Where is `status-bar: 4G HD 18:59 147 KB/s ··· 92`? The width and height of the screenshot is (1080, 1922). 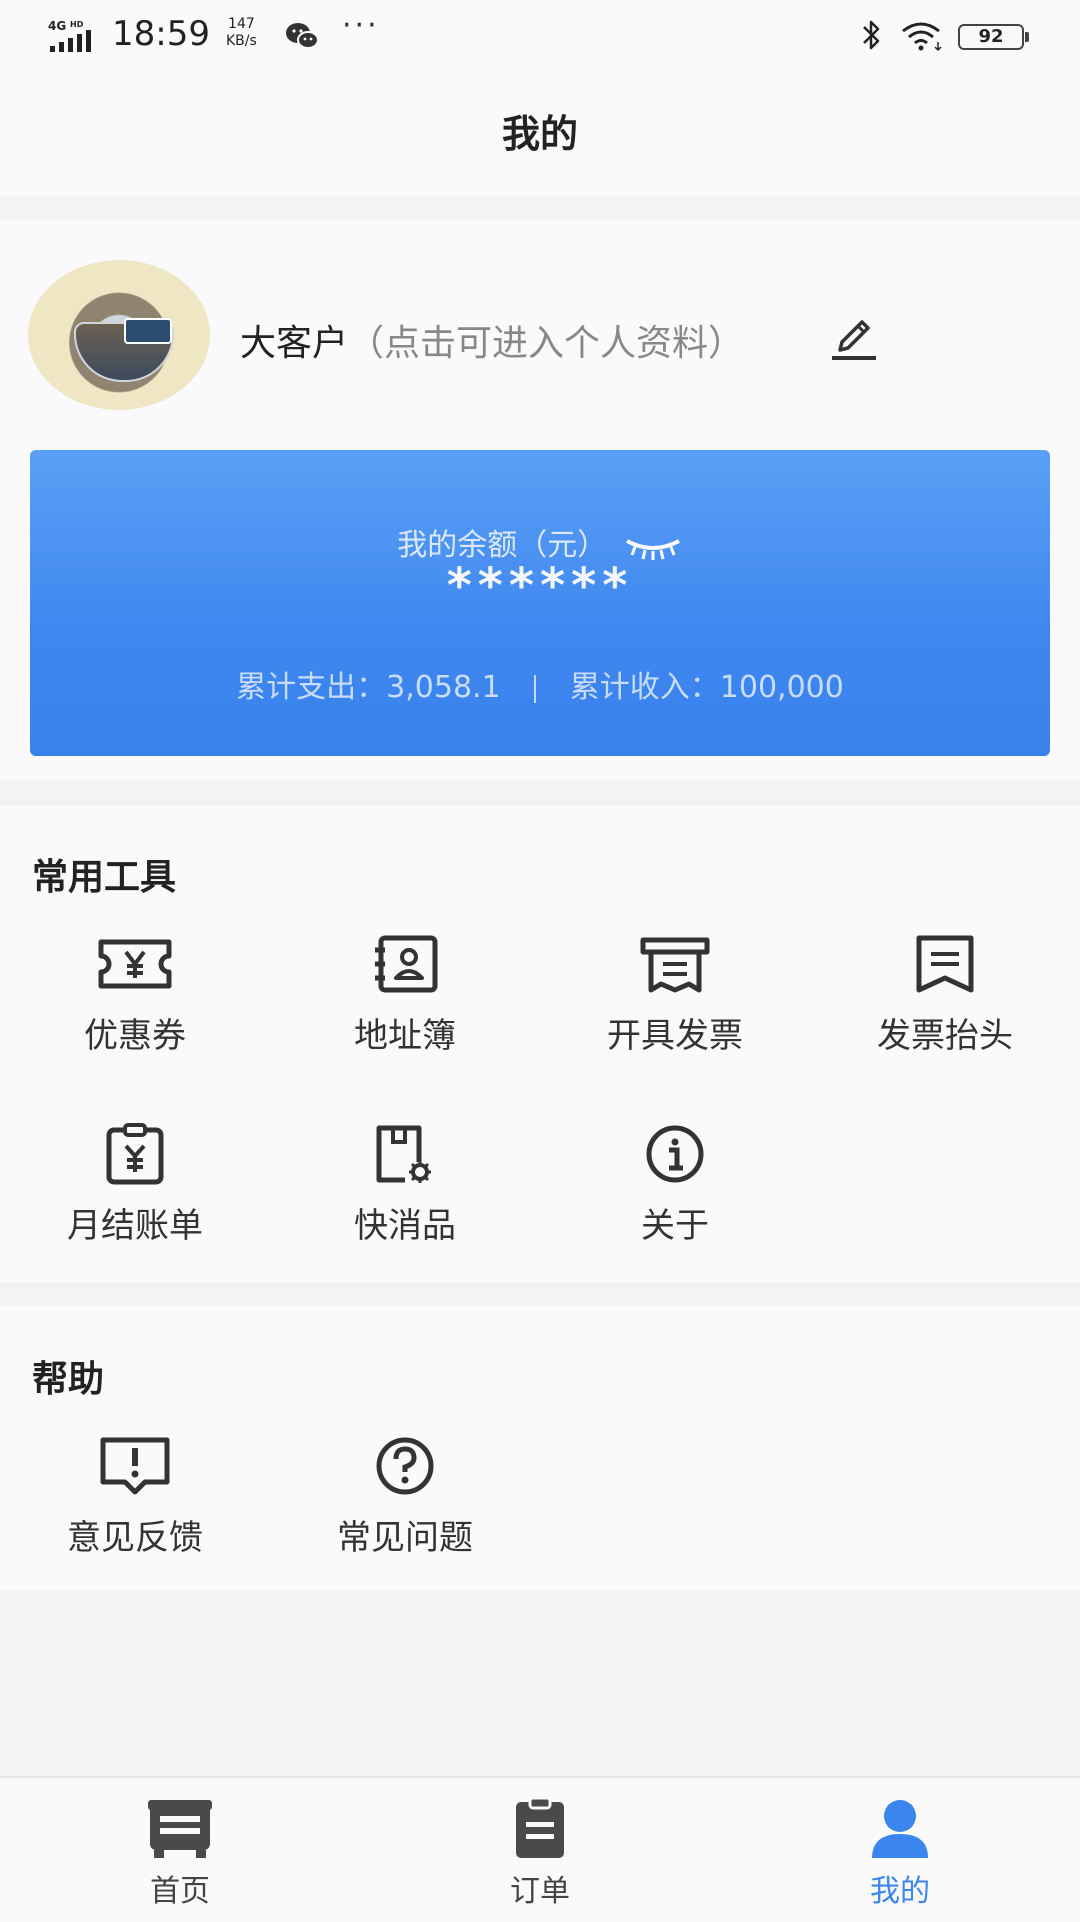 status-bar: 4G HD 18:59 147 KB/s ··· 92 is located at coordinates (540, 36).